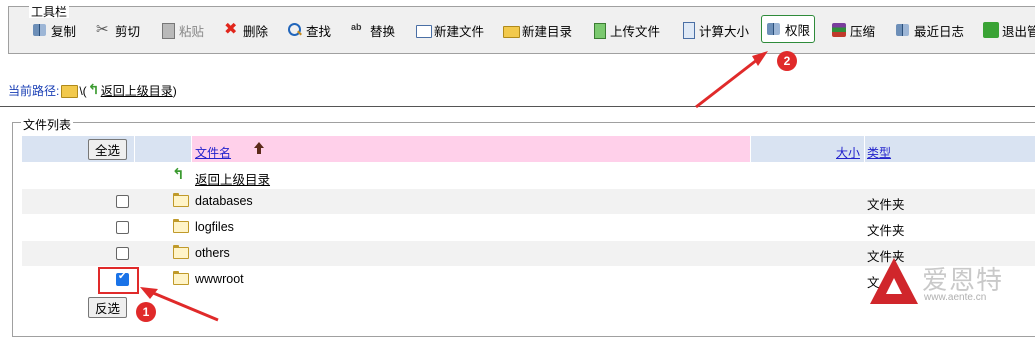 Image resolution: width=1035 pixels, height=337 pixels. What do you see at coordinates (955, 297) in the screenshot?
I see `watermark-url: www.aente.cn` at bounding box center [955, 297].